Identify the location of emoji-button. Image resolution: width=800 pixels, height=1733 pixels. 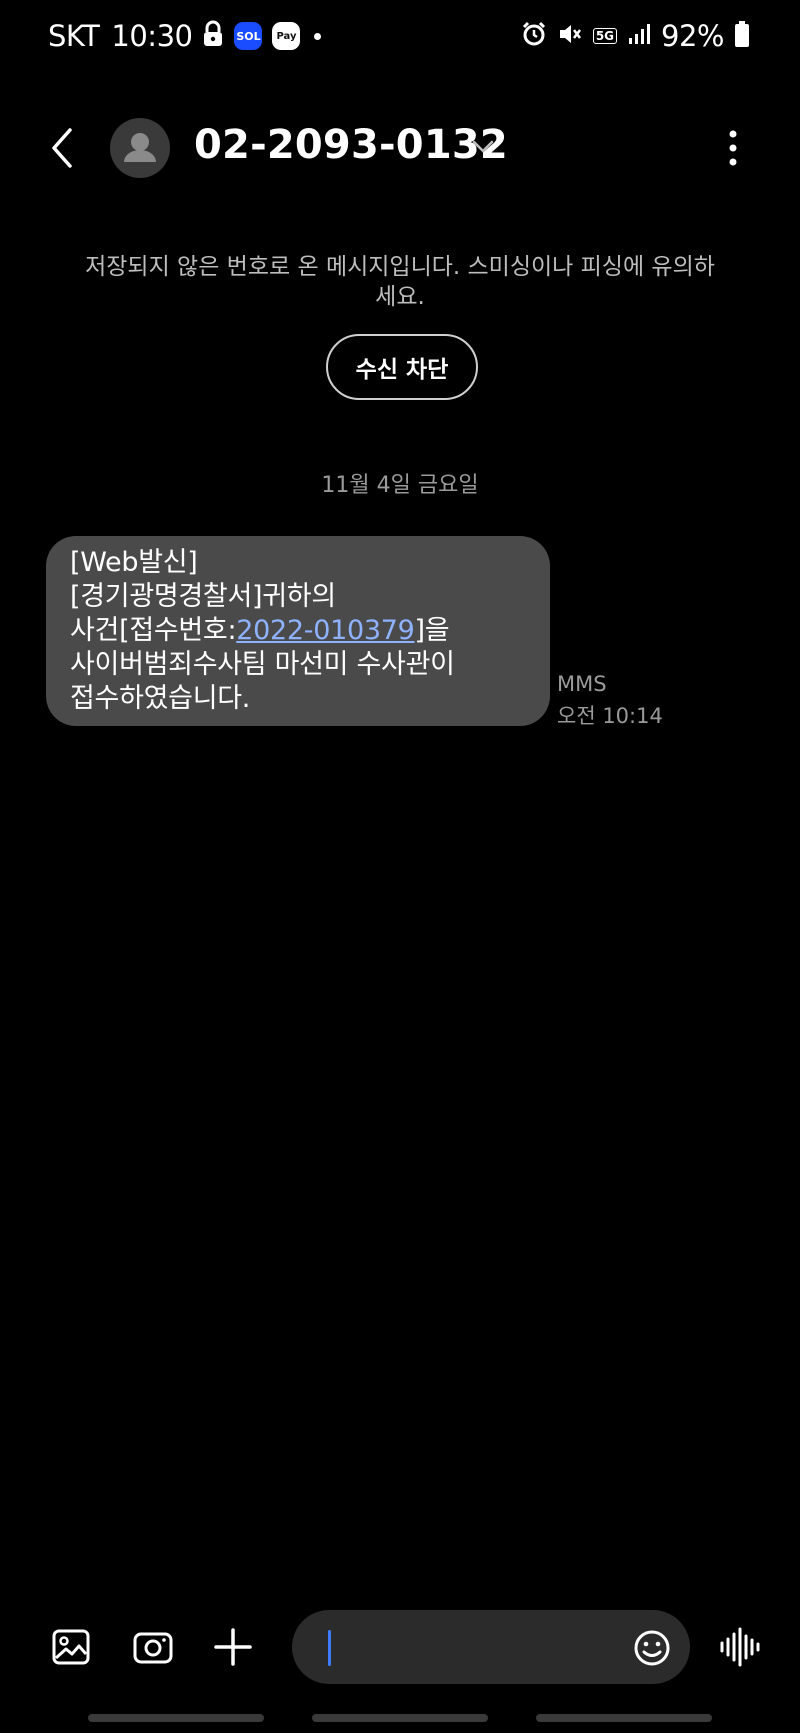
(652, 1648).